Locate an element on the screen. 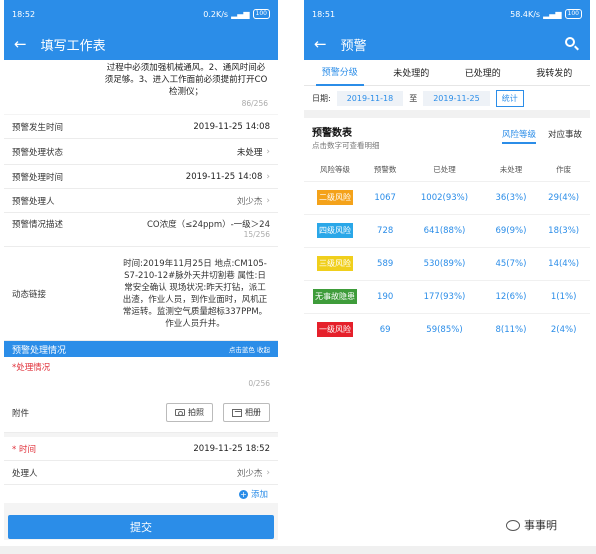 This screenshot has width=596, height=554. void-cell: 14(4%) is located at coordinates (563, 263).